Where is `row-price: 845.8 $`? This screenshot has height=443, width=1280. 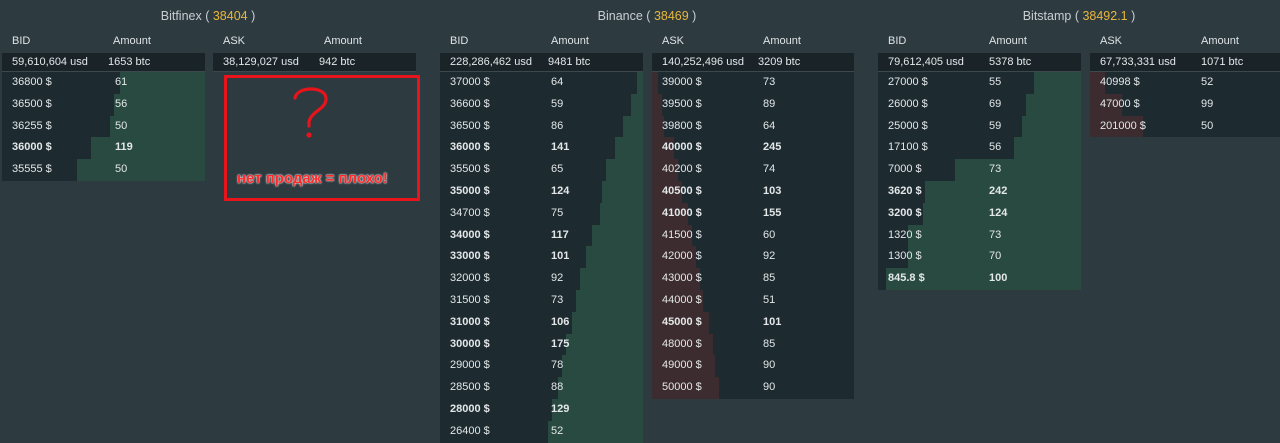 row-price: 845.8 $ is located at coordinates (906, 278).